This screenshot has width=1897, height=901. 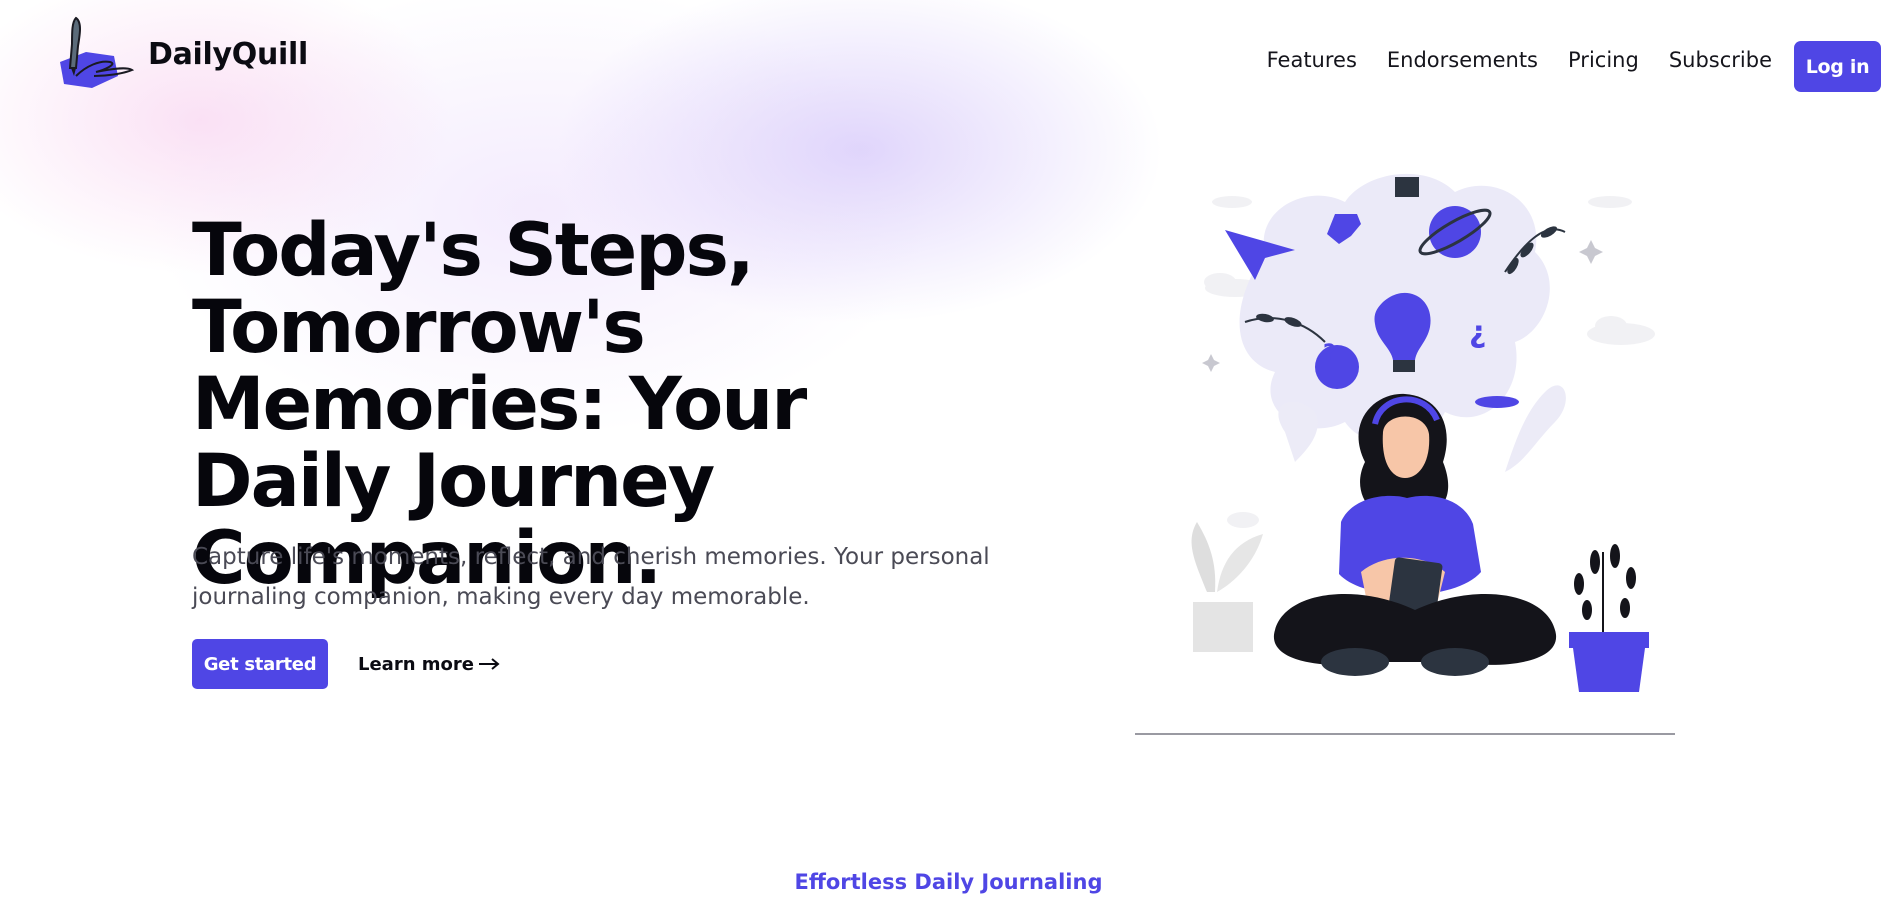 I want to click on brand-name: DailyQuill, so click(x=228, y=54).